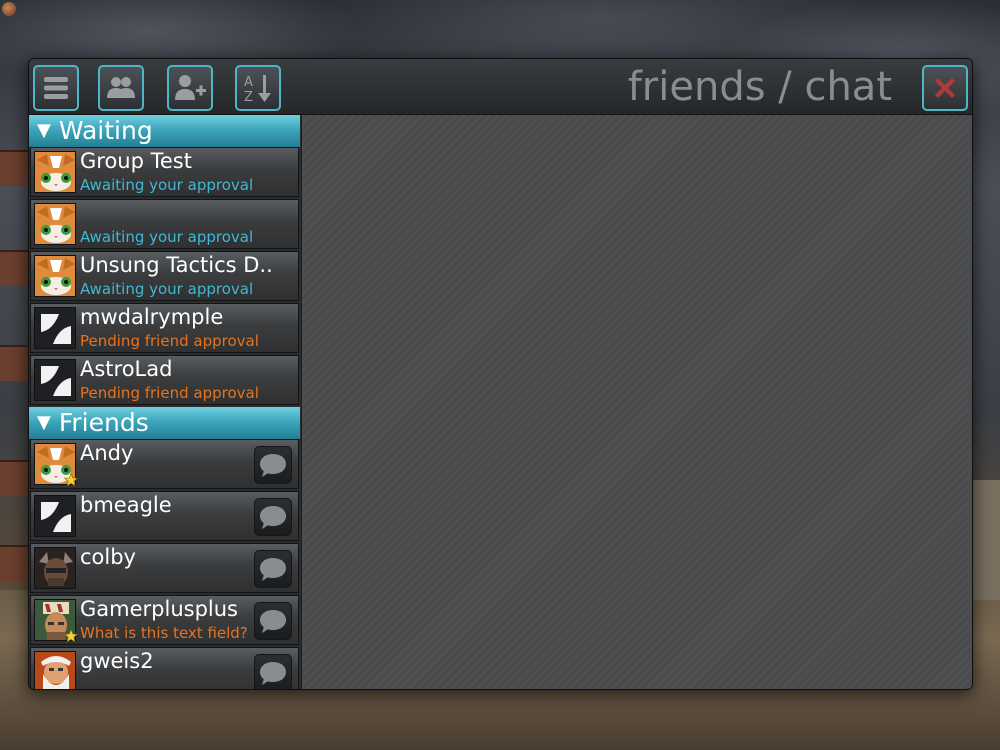  I want to click on background-ball, so click(9, 9).